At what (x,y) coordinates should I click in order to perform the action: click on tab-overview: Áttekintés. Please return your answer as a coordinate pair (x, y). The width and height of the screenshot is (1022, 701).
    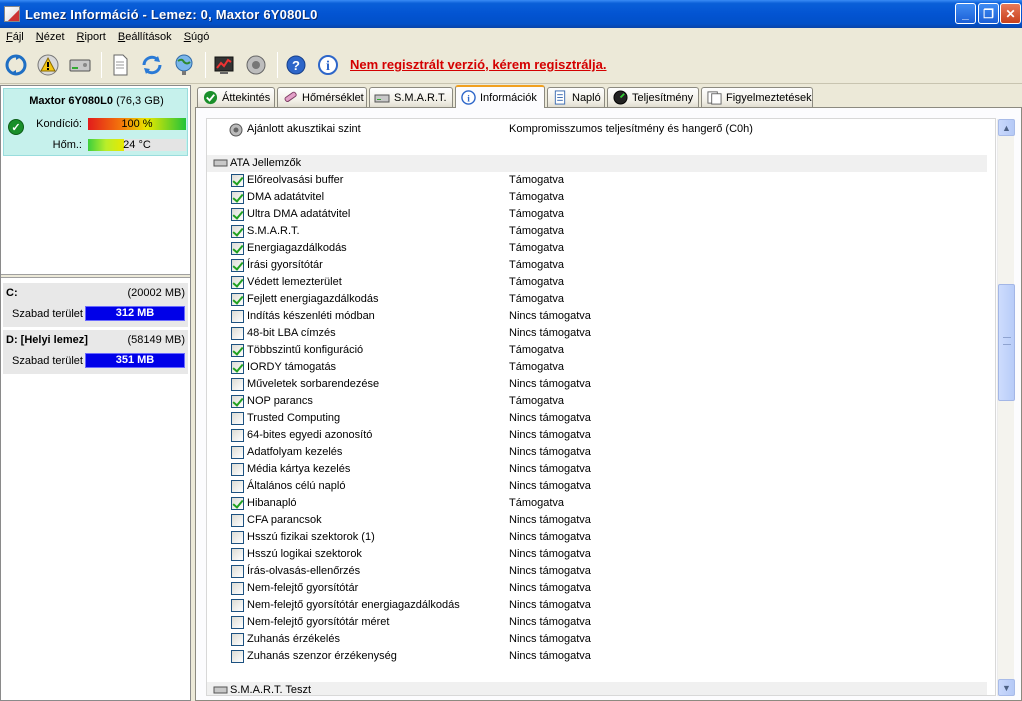
    Looking at the image, I should click on (236, 97).